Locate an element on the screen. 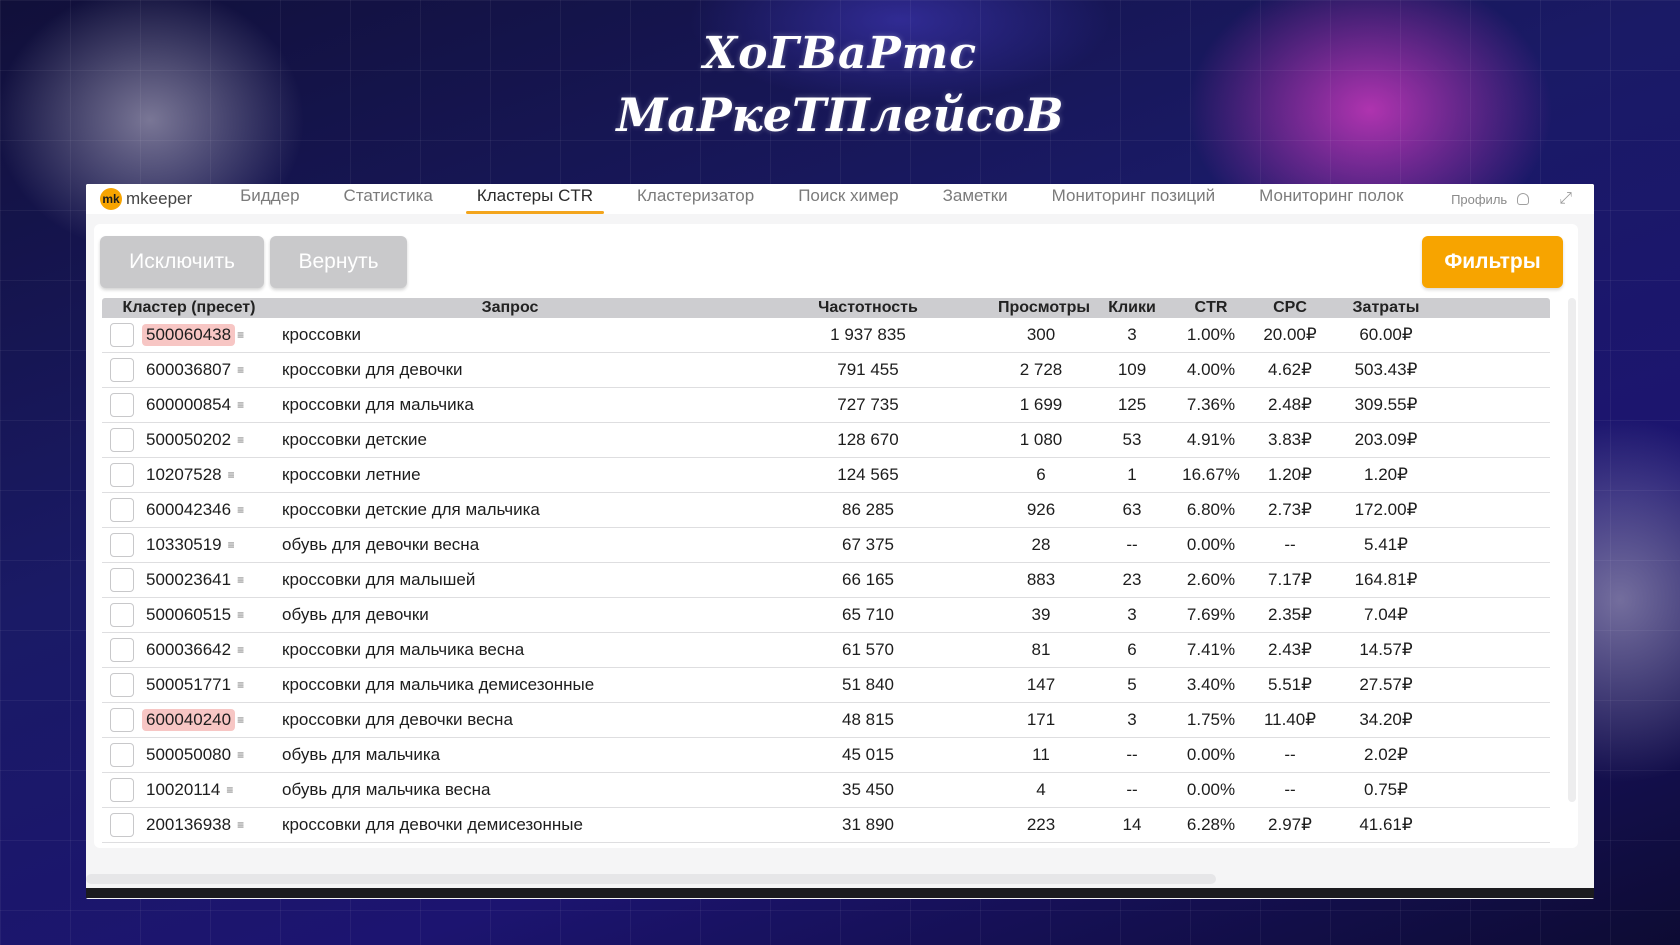 The width and height of the screenshot is (1680, 945). cpc-cell: 11.40₽ is located at coordinates (1290, 719).